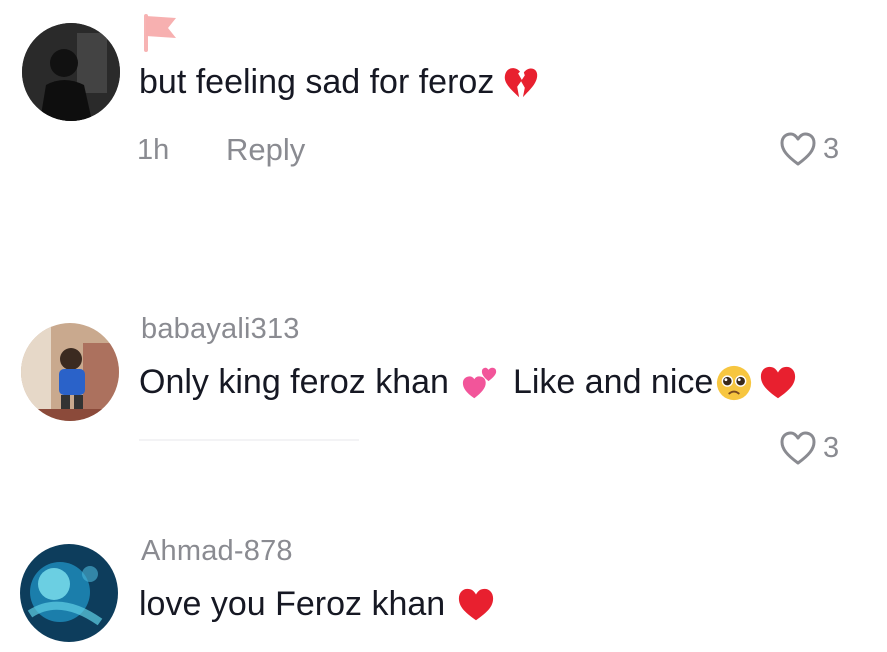 The width and height of the screenshot is (887, 652). Describe the element at coordinates (220, 329) in the screenshot. I see `comment-username: babayali313` at that location.